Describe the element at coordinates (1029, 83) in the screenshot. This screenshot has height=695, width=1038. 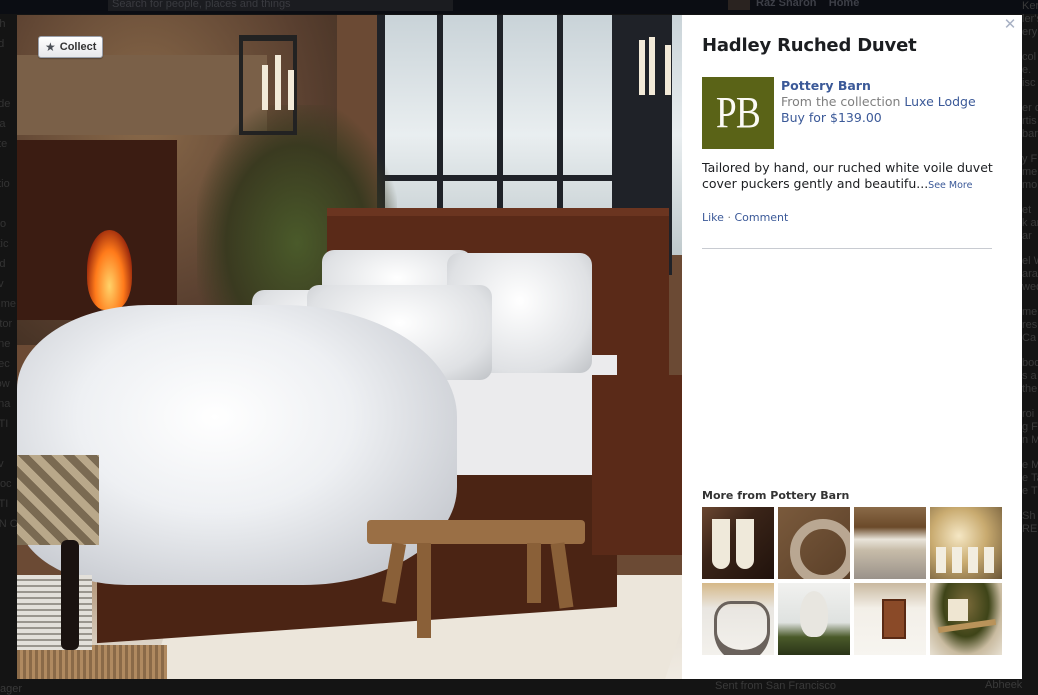
I see `background-right-item: isc` at that location.